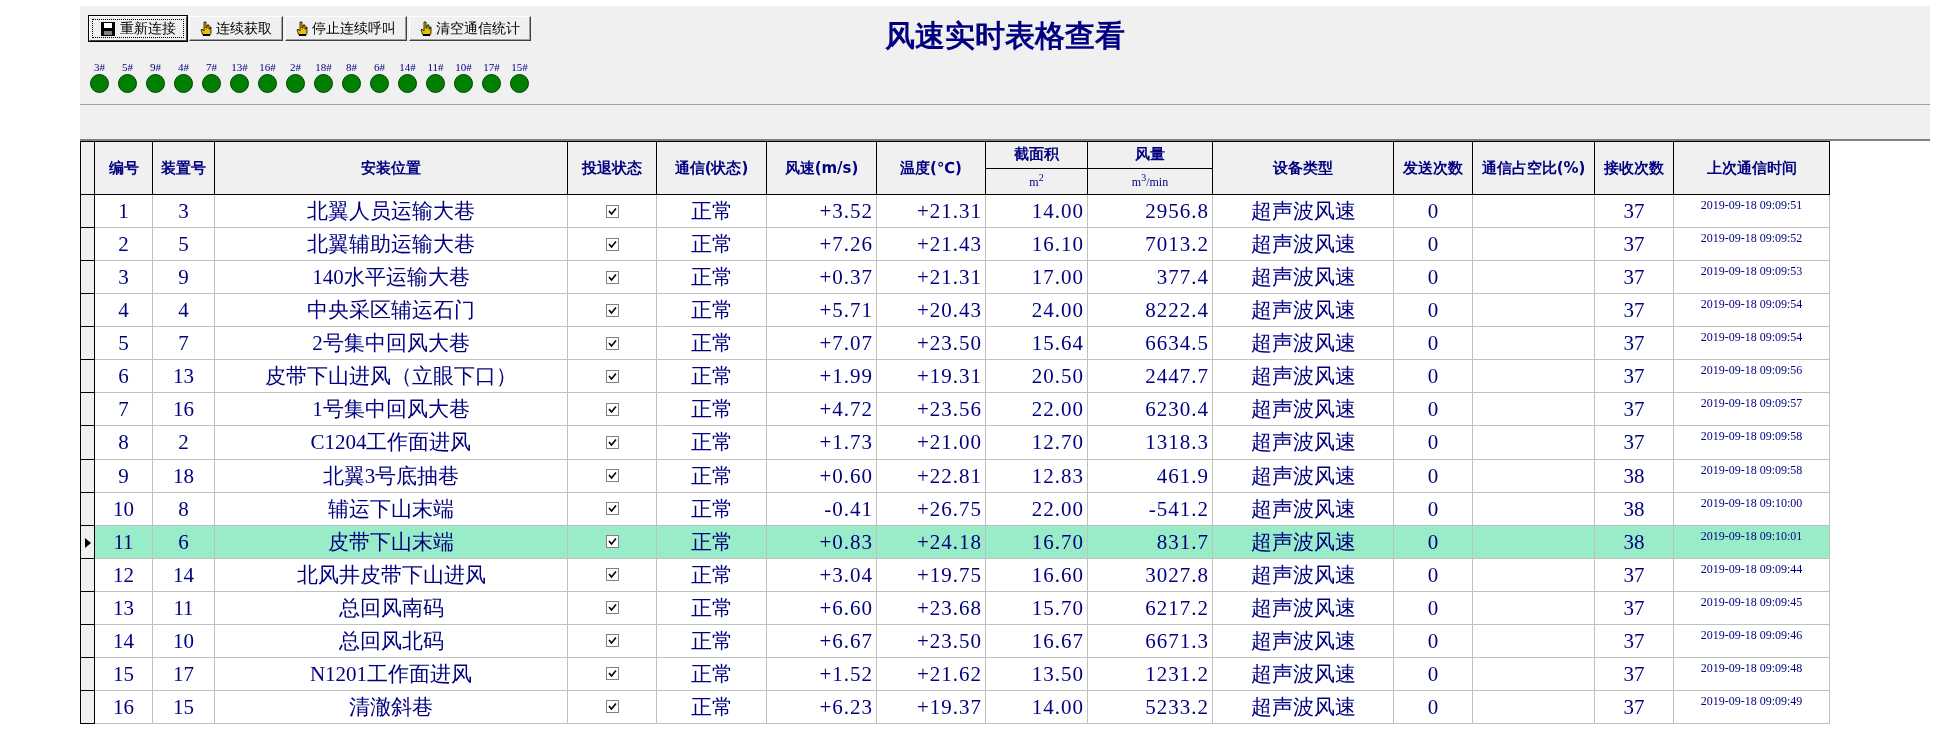 This screenshot has height=748, width=1944. I want to click on toolbar-button: 清空通信统计, so click(470, 28).